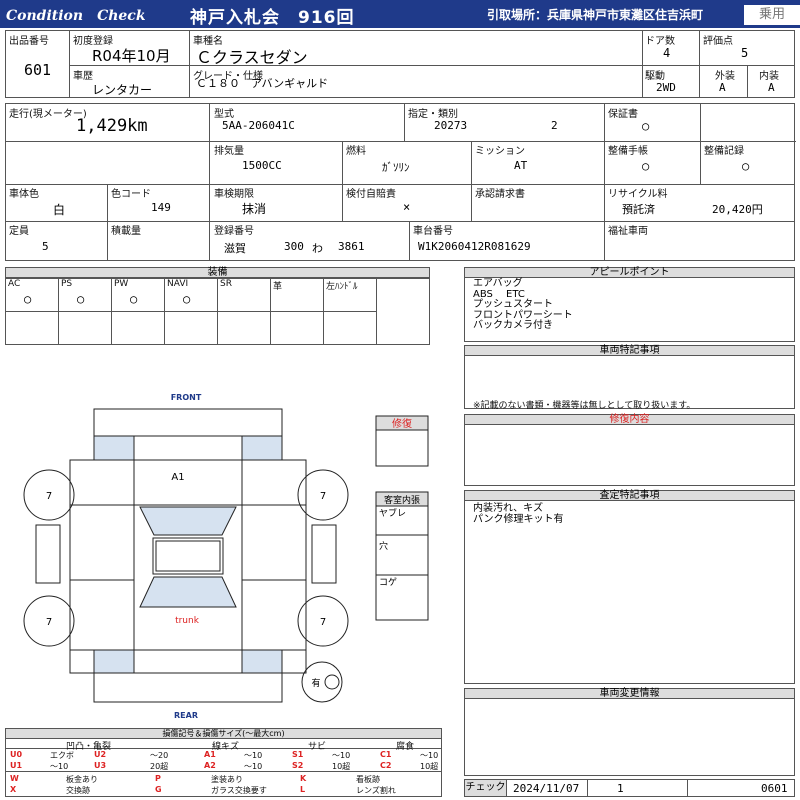 This screenshot has height=800, width=800. Describe the element at coordinates (407, 207) in the screenshot. I see `insurance: ×` at that location.